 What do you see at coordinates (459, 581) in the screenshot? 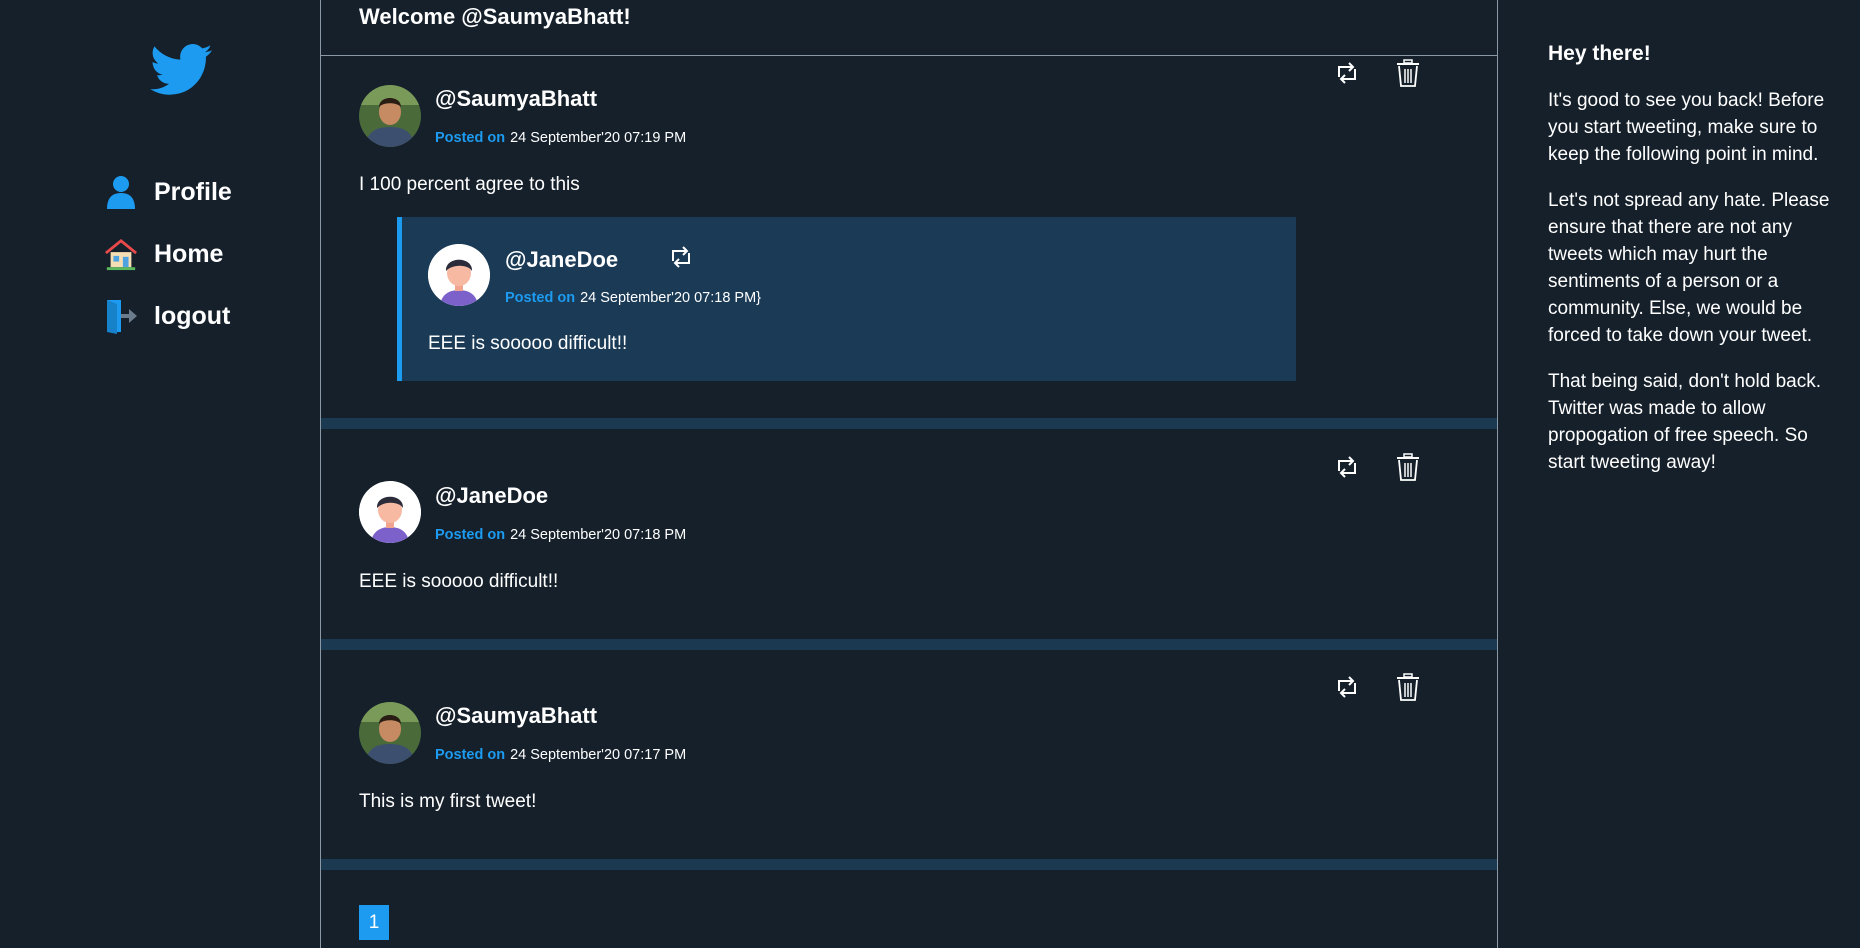
I see `tweet-text: EEE is sooooo difficult!!` at bounding box center [459, 581].